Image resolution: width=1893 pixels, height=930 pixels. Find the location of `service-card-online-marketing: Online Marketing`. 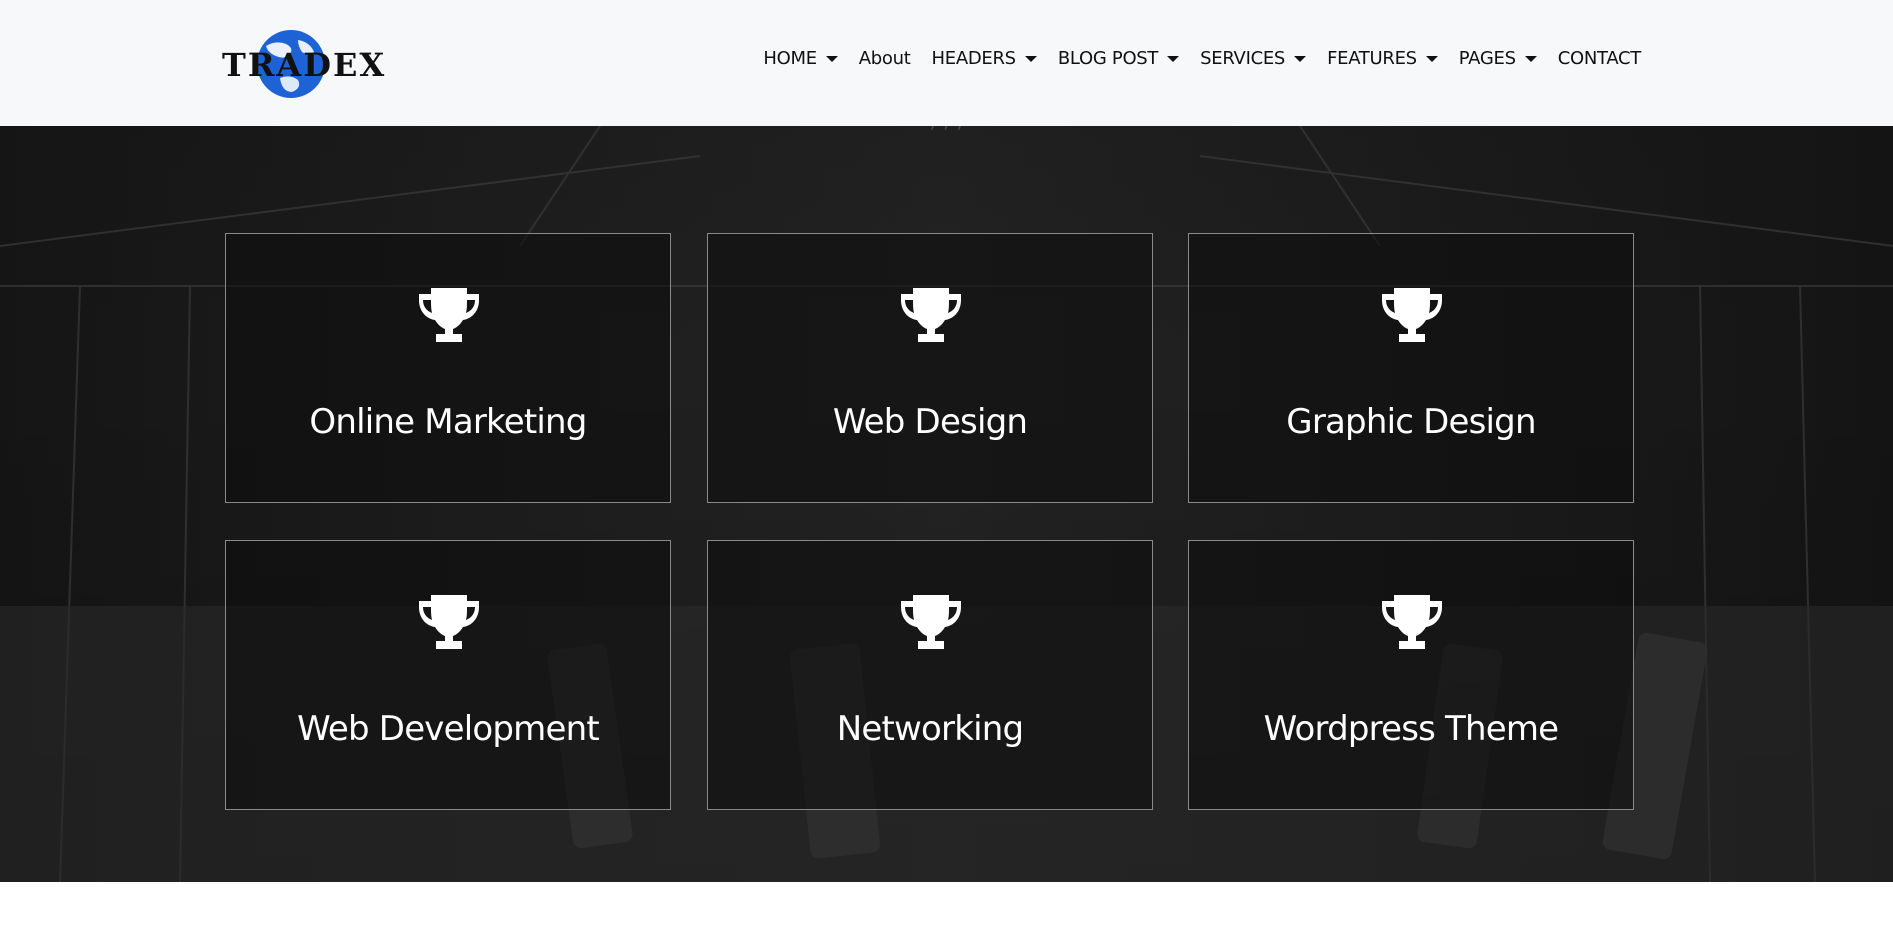

service-card-online-marketing: Online Marketing is located at coordinates (448, 368).